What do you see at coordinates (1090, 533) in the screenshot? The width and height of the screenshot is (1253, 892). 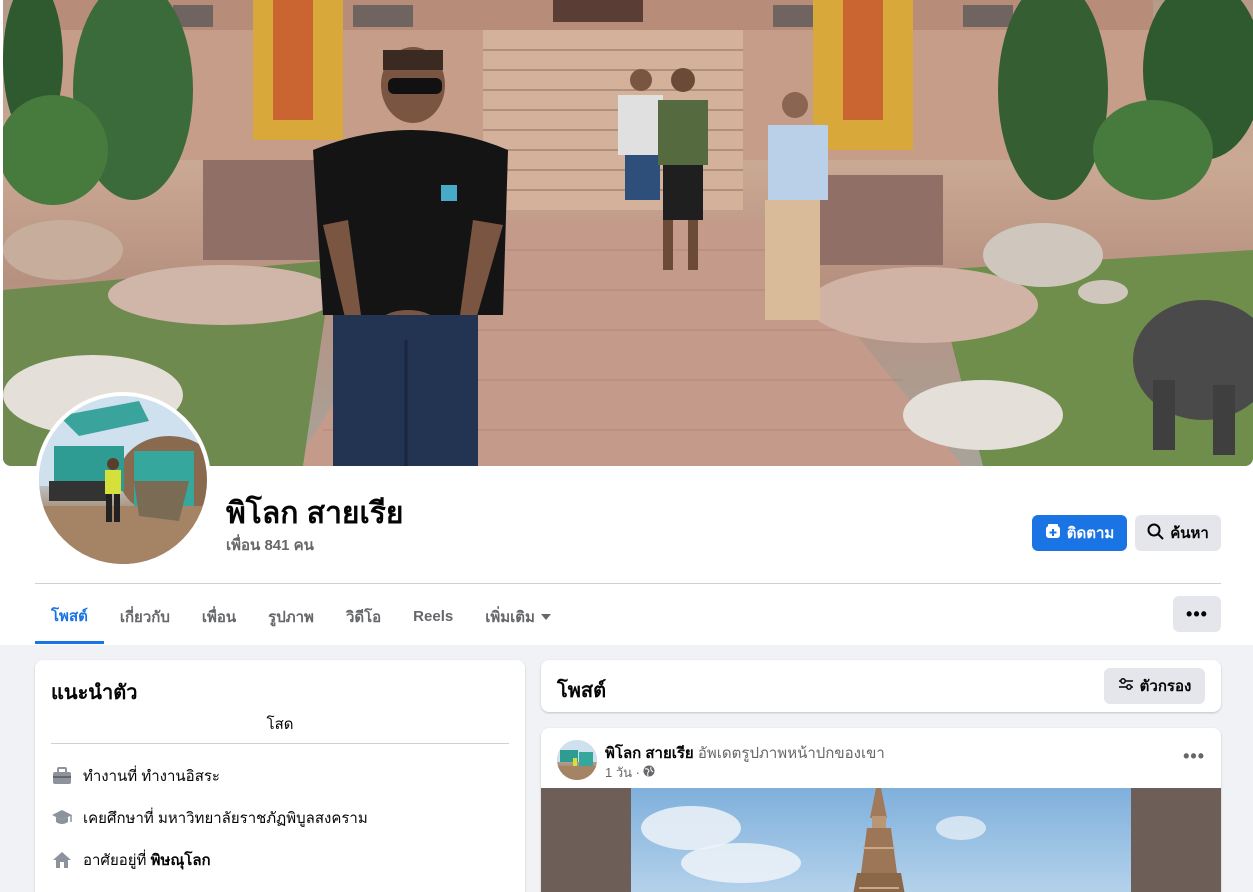 I see `follow-label: ติดตาม` at bounding box center [1090, 533].